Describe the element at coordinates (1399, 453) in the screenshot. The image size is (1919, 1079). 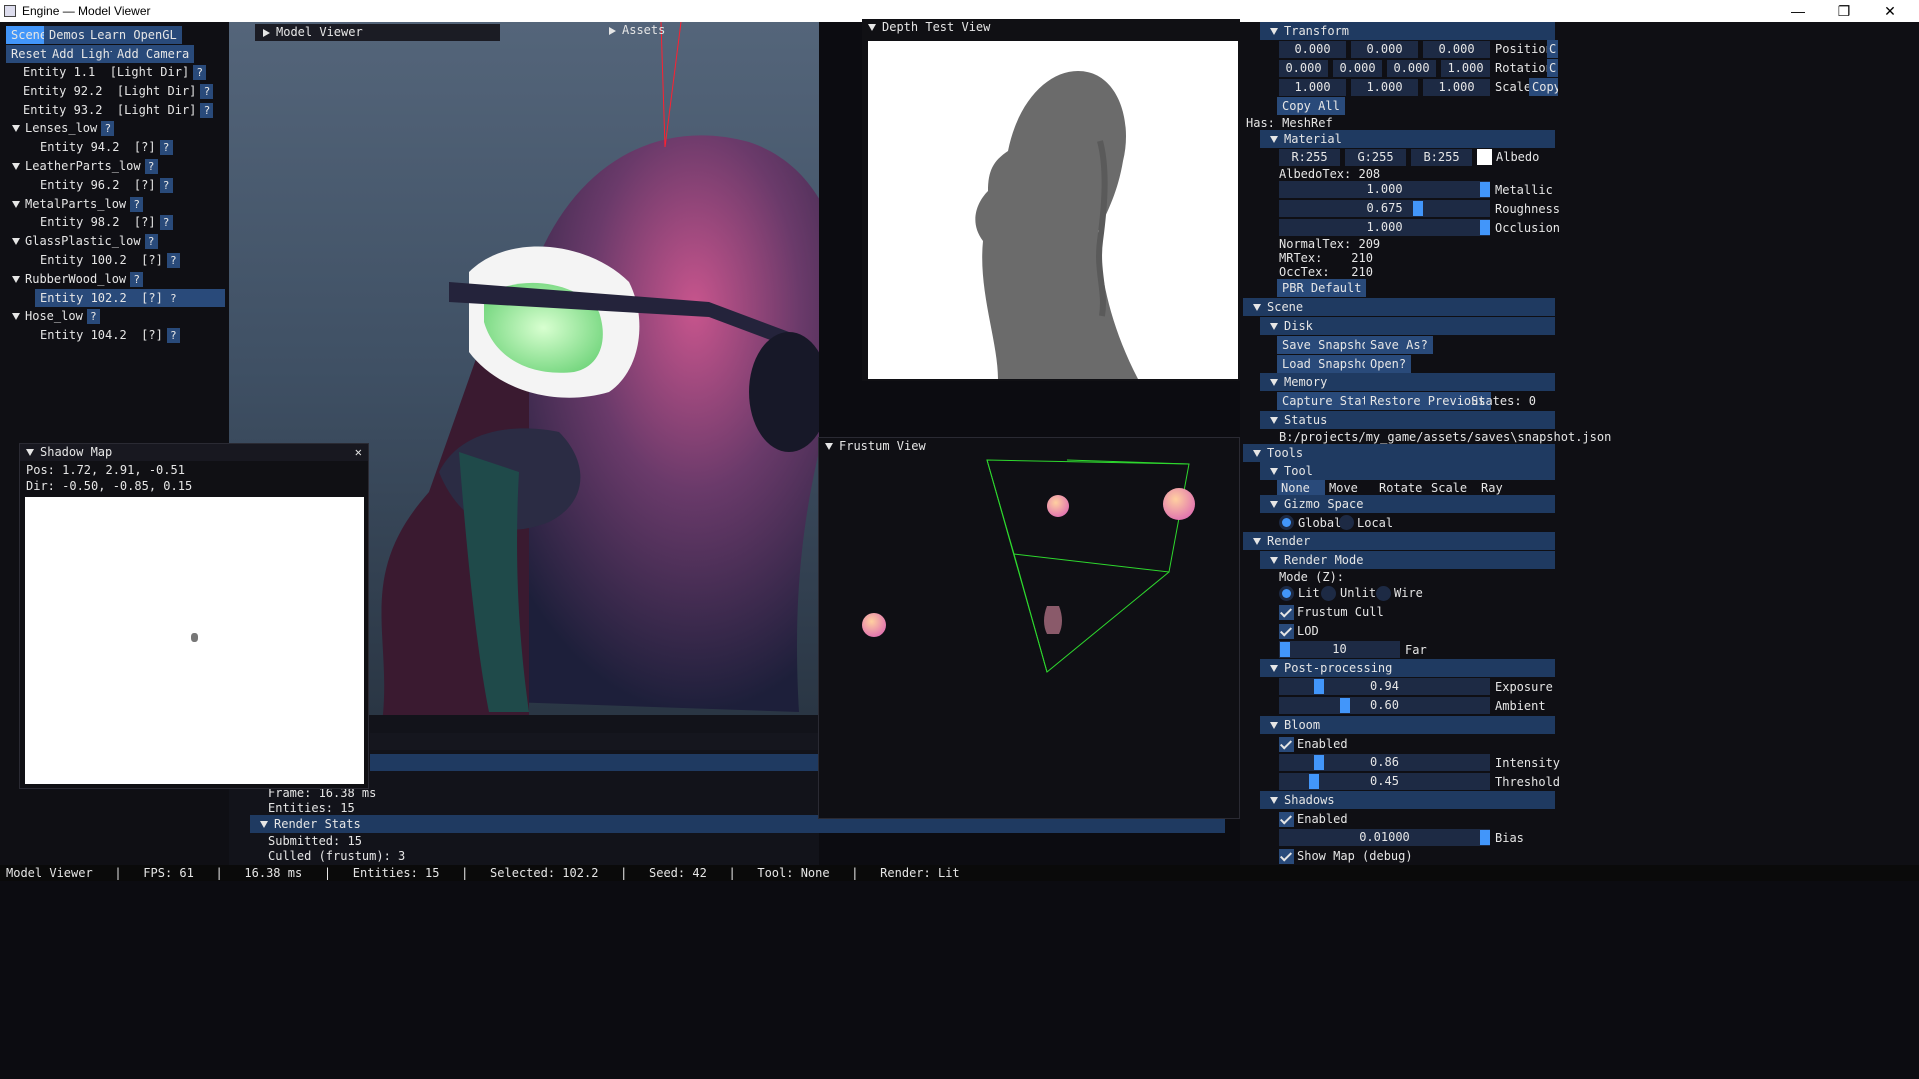
I see `tools-header: Tools` at that location.